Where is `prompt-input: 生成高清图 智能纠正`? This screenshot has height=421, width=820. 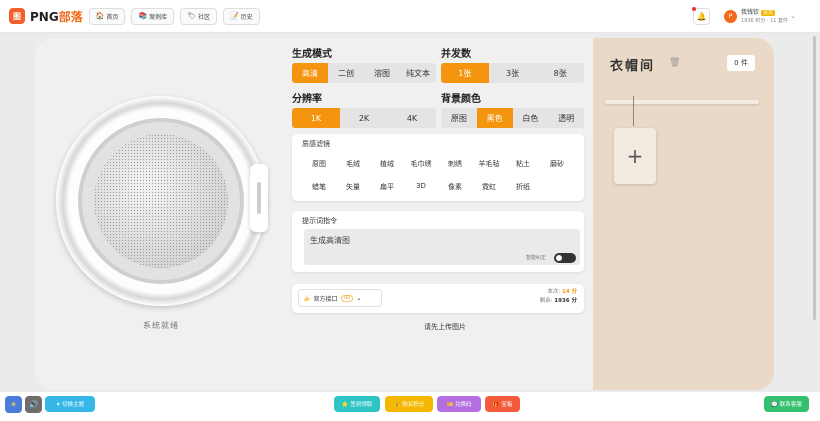
prompt-input: 生成高清图 智能纠正 is located at coordinates (442, 247).